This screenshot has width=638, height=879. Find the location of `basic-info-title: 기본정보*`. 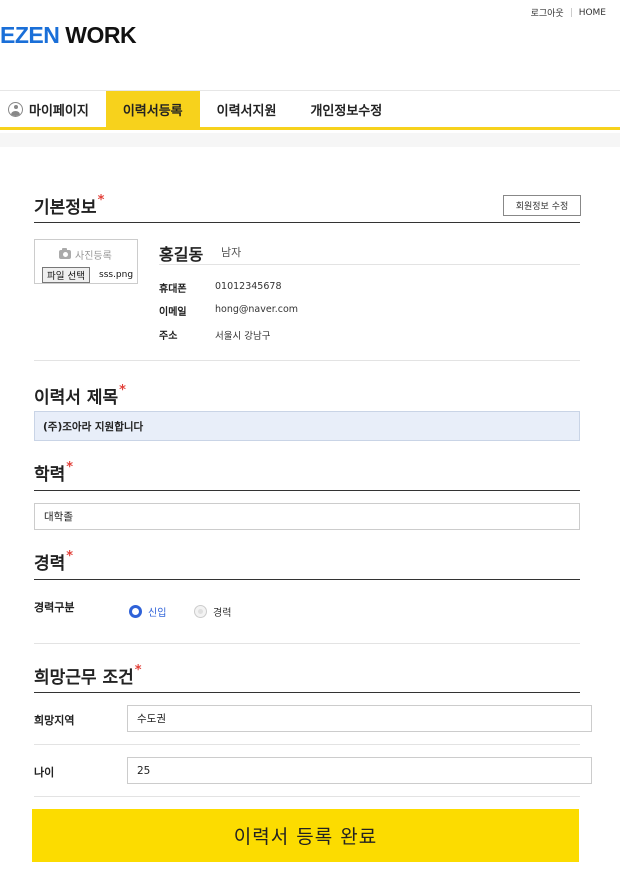

basic-info-title: 기본정보* is located at coordinates (69, 205).